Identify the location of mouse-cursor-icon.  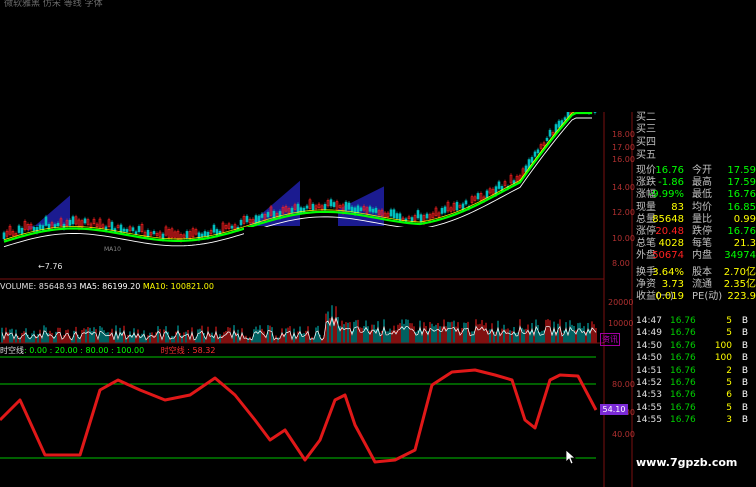
(571, 457).